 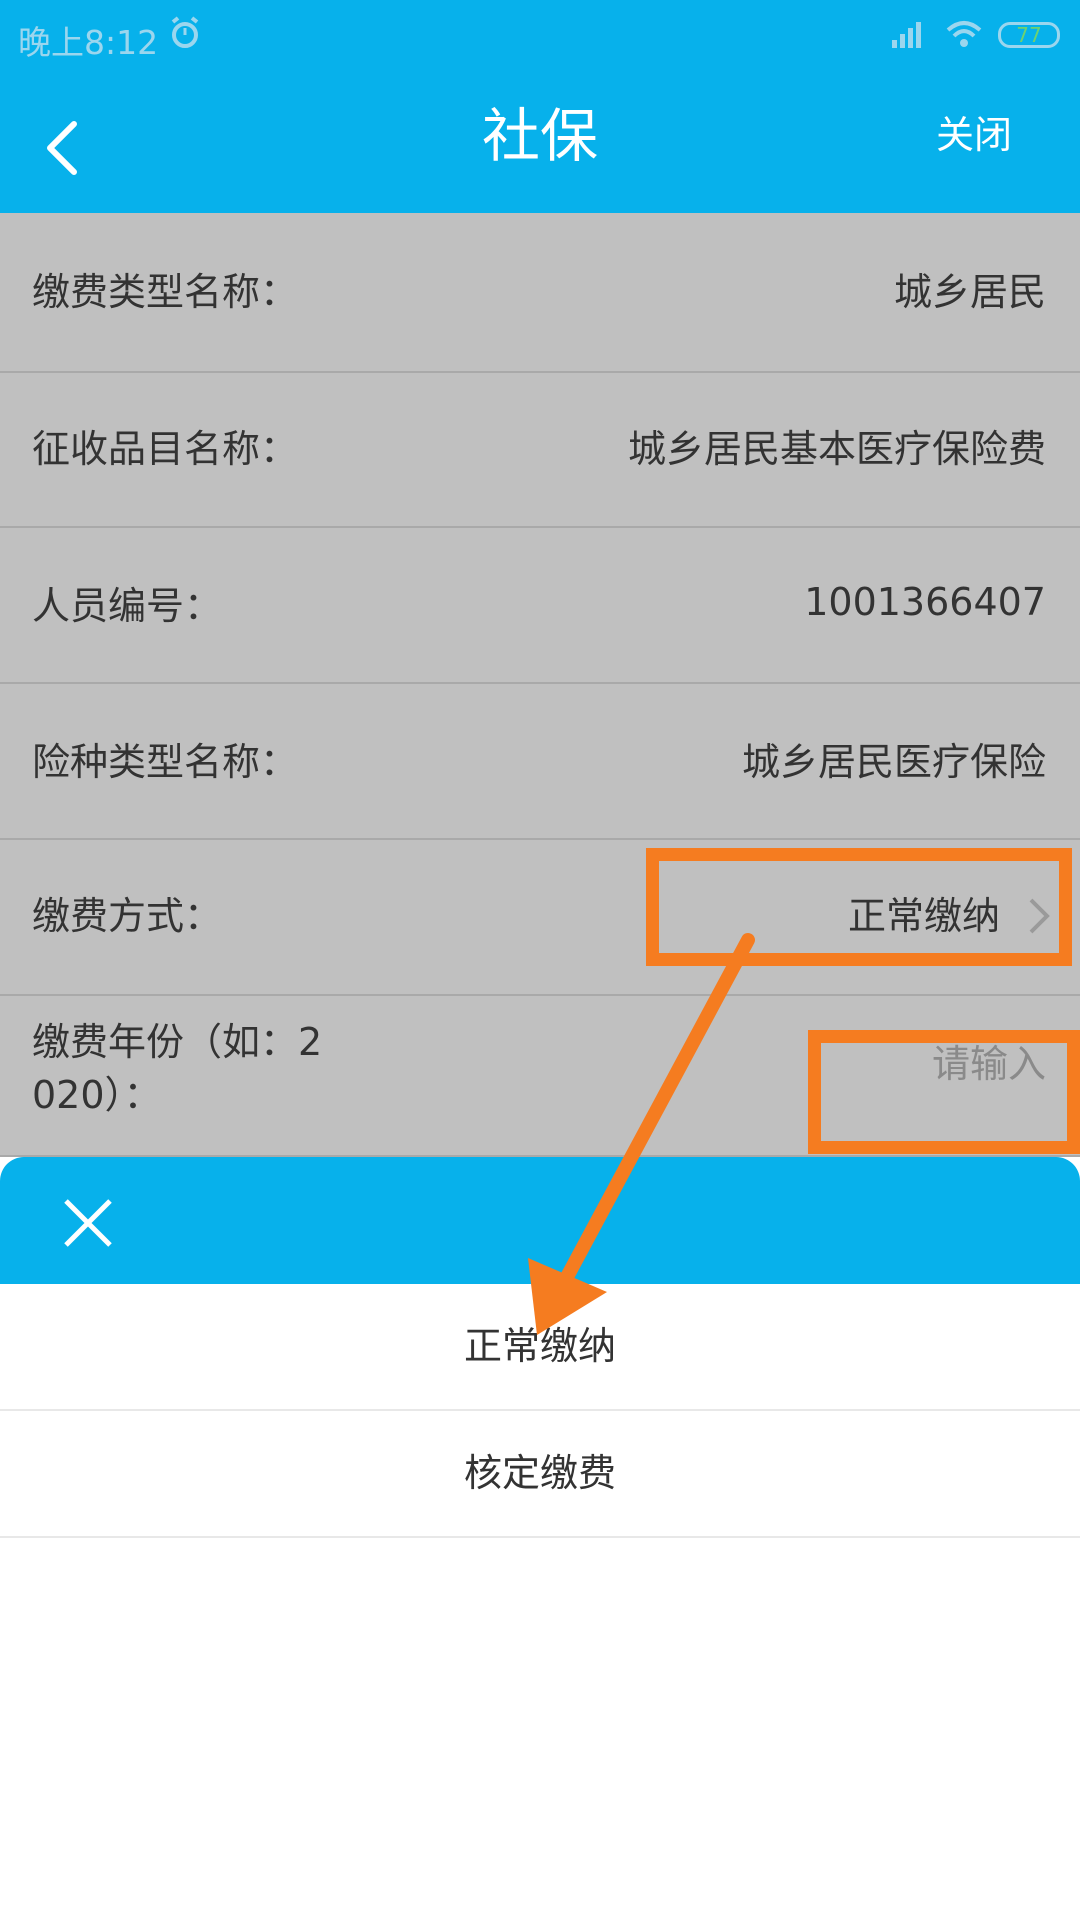 What do you see at coordinates (964, 38) in the screenshot?
I see `wifi-icon` at bounding box center [964, 38].